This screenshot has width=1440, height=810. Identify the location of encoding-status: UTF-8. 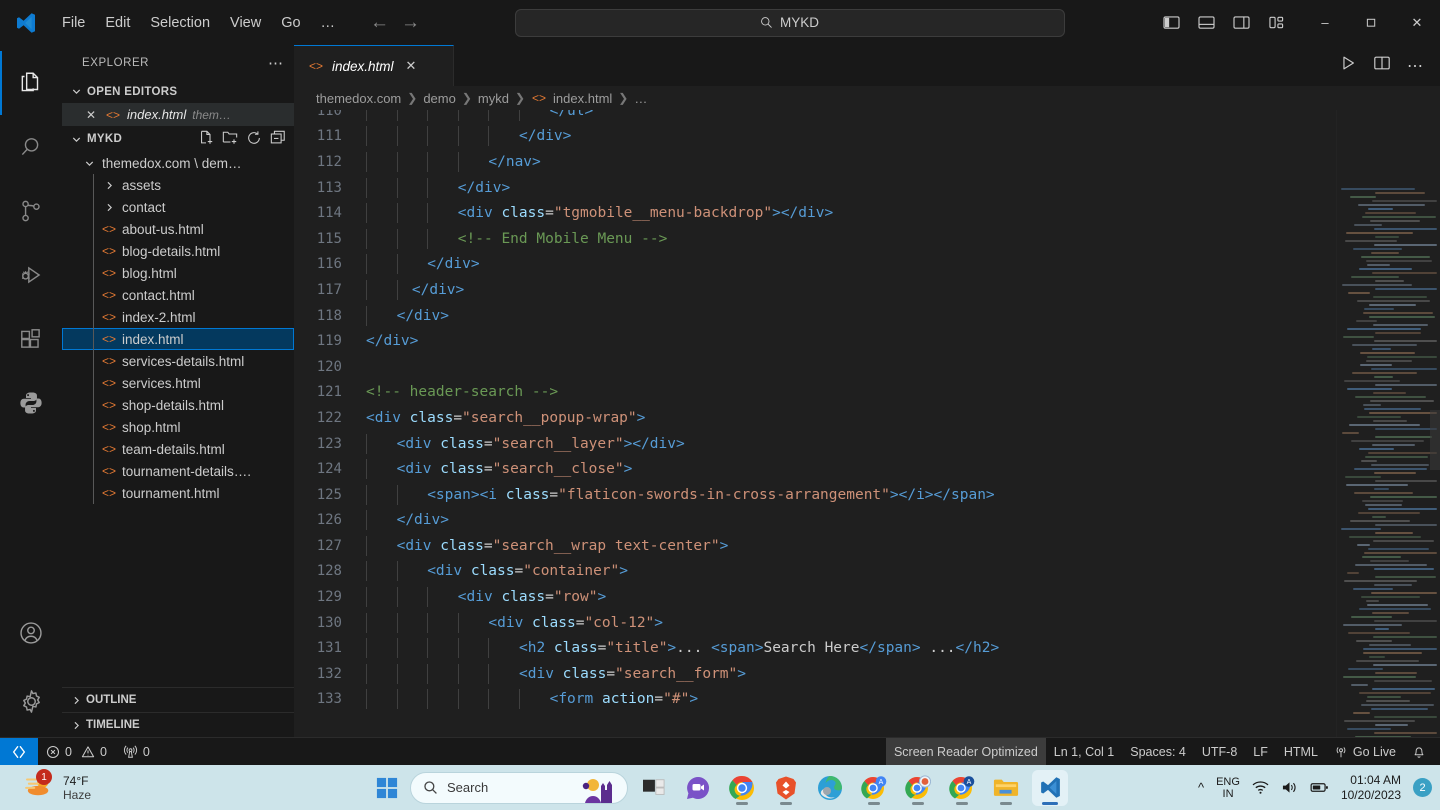
(1219, 752).